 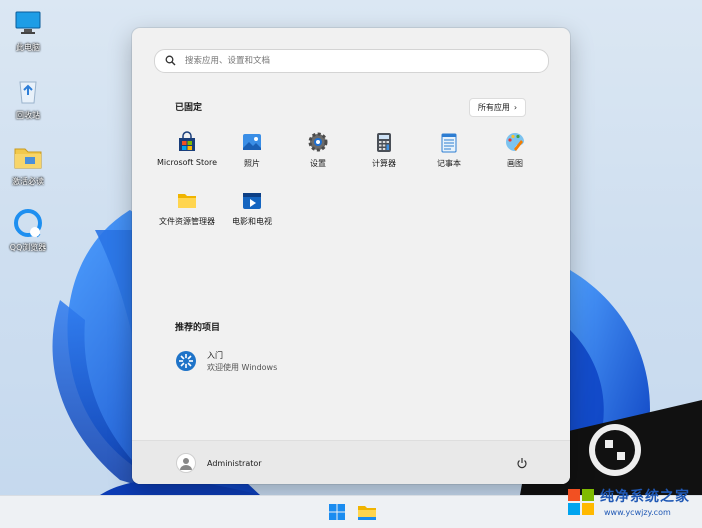 What do you see at coordinates (189, 108) in the screenshot?
I see `pinned-section-title: 已固定` at bounding box center [189, 108].